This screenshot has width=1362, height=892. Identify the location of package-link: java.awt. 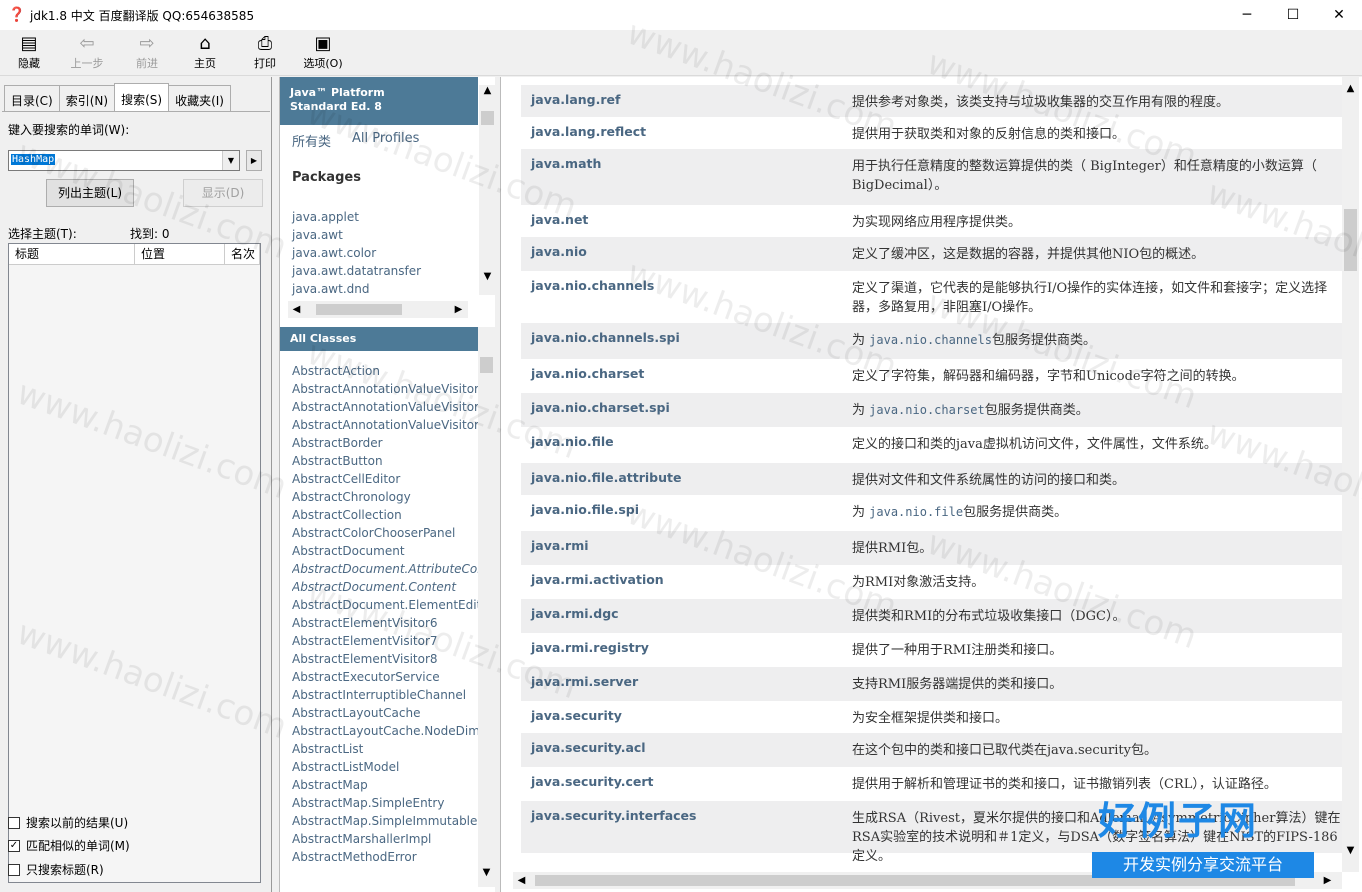
(317, 235).